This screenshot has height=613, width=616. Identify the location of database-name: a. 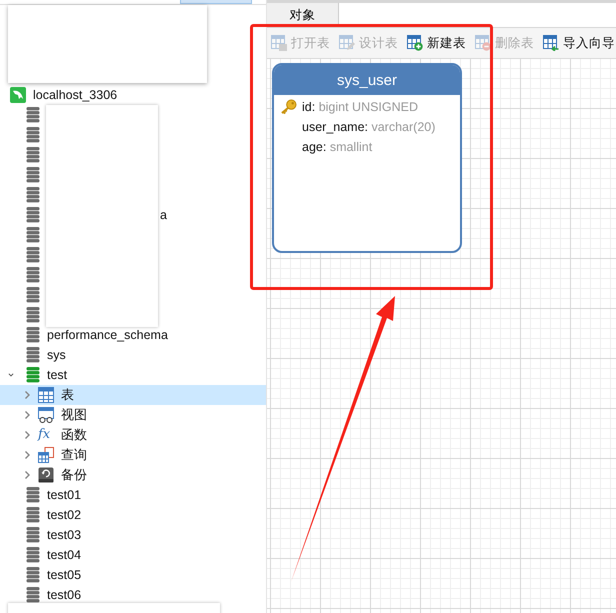
(163, 215).